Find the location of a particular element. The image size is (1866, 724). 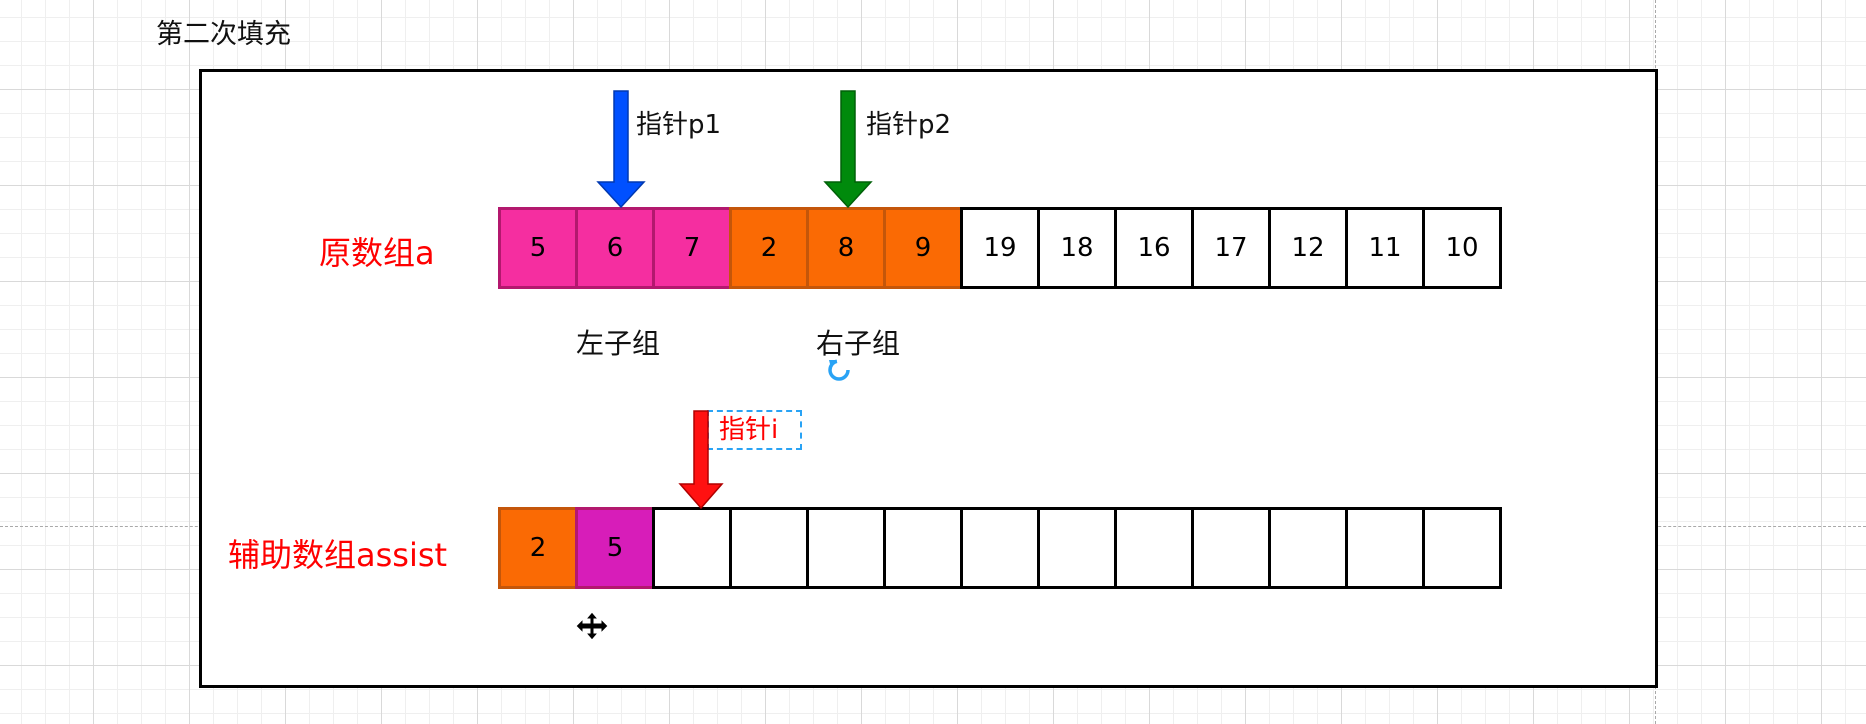

rotate-handle-icon is located at coordinates (839, 370).